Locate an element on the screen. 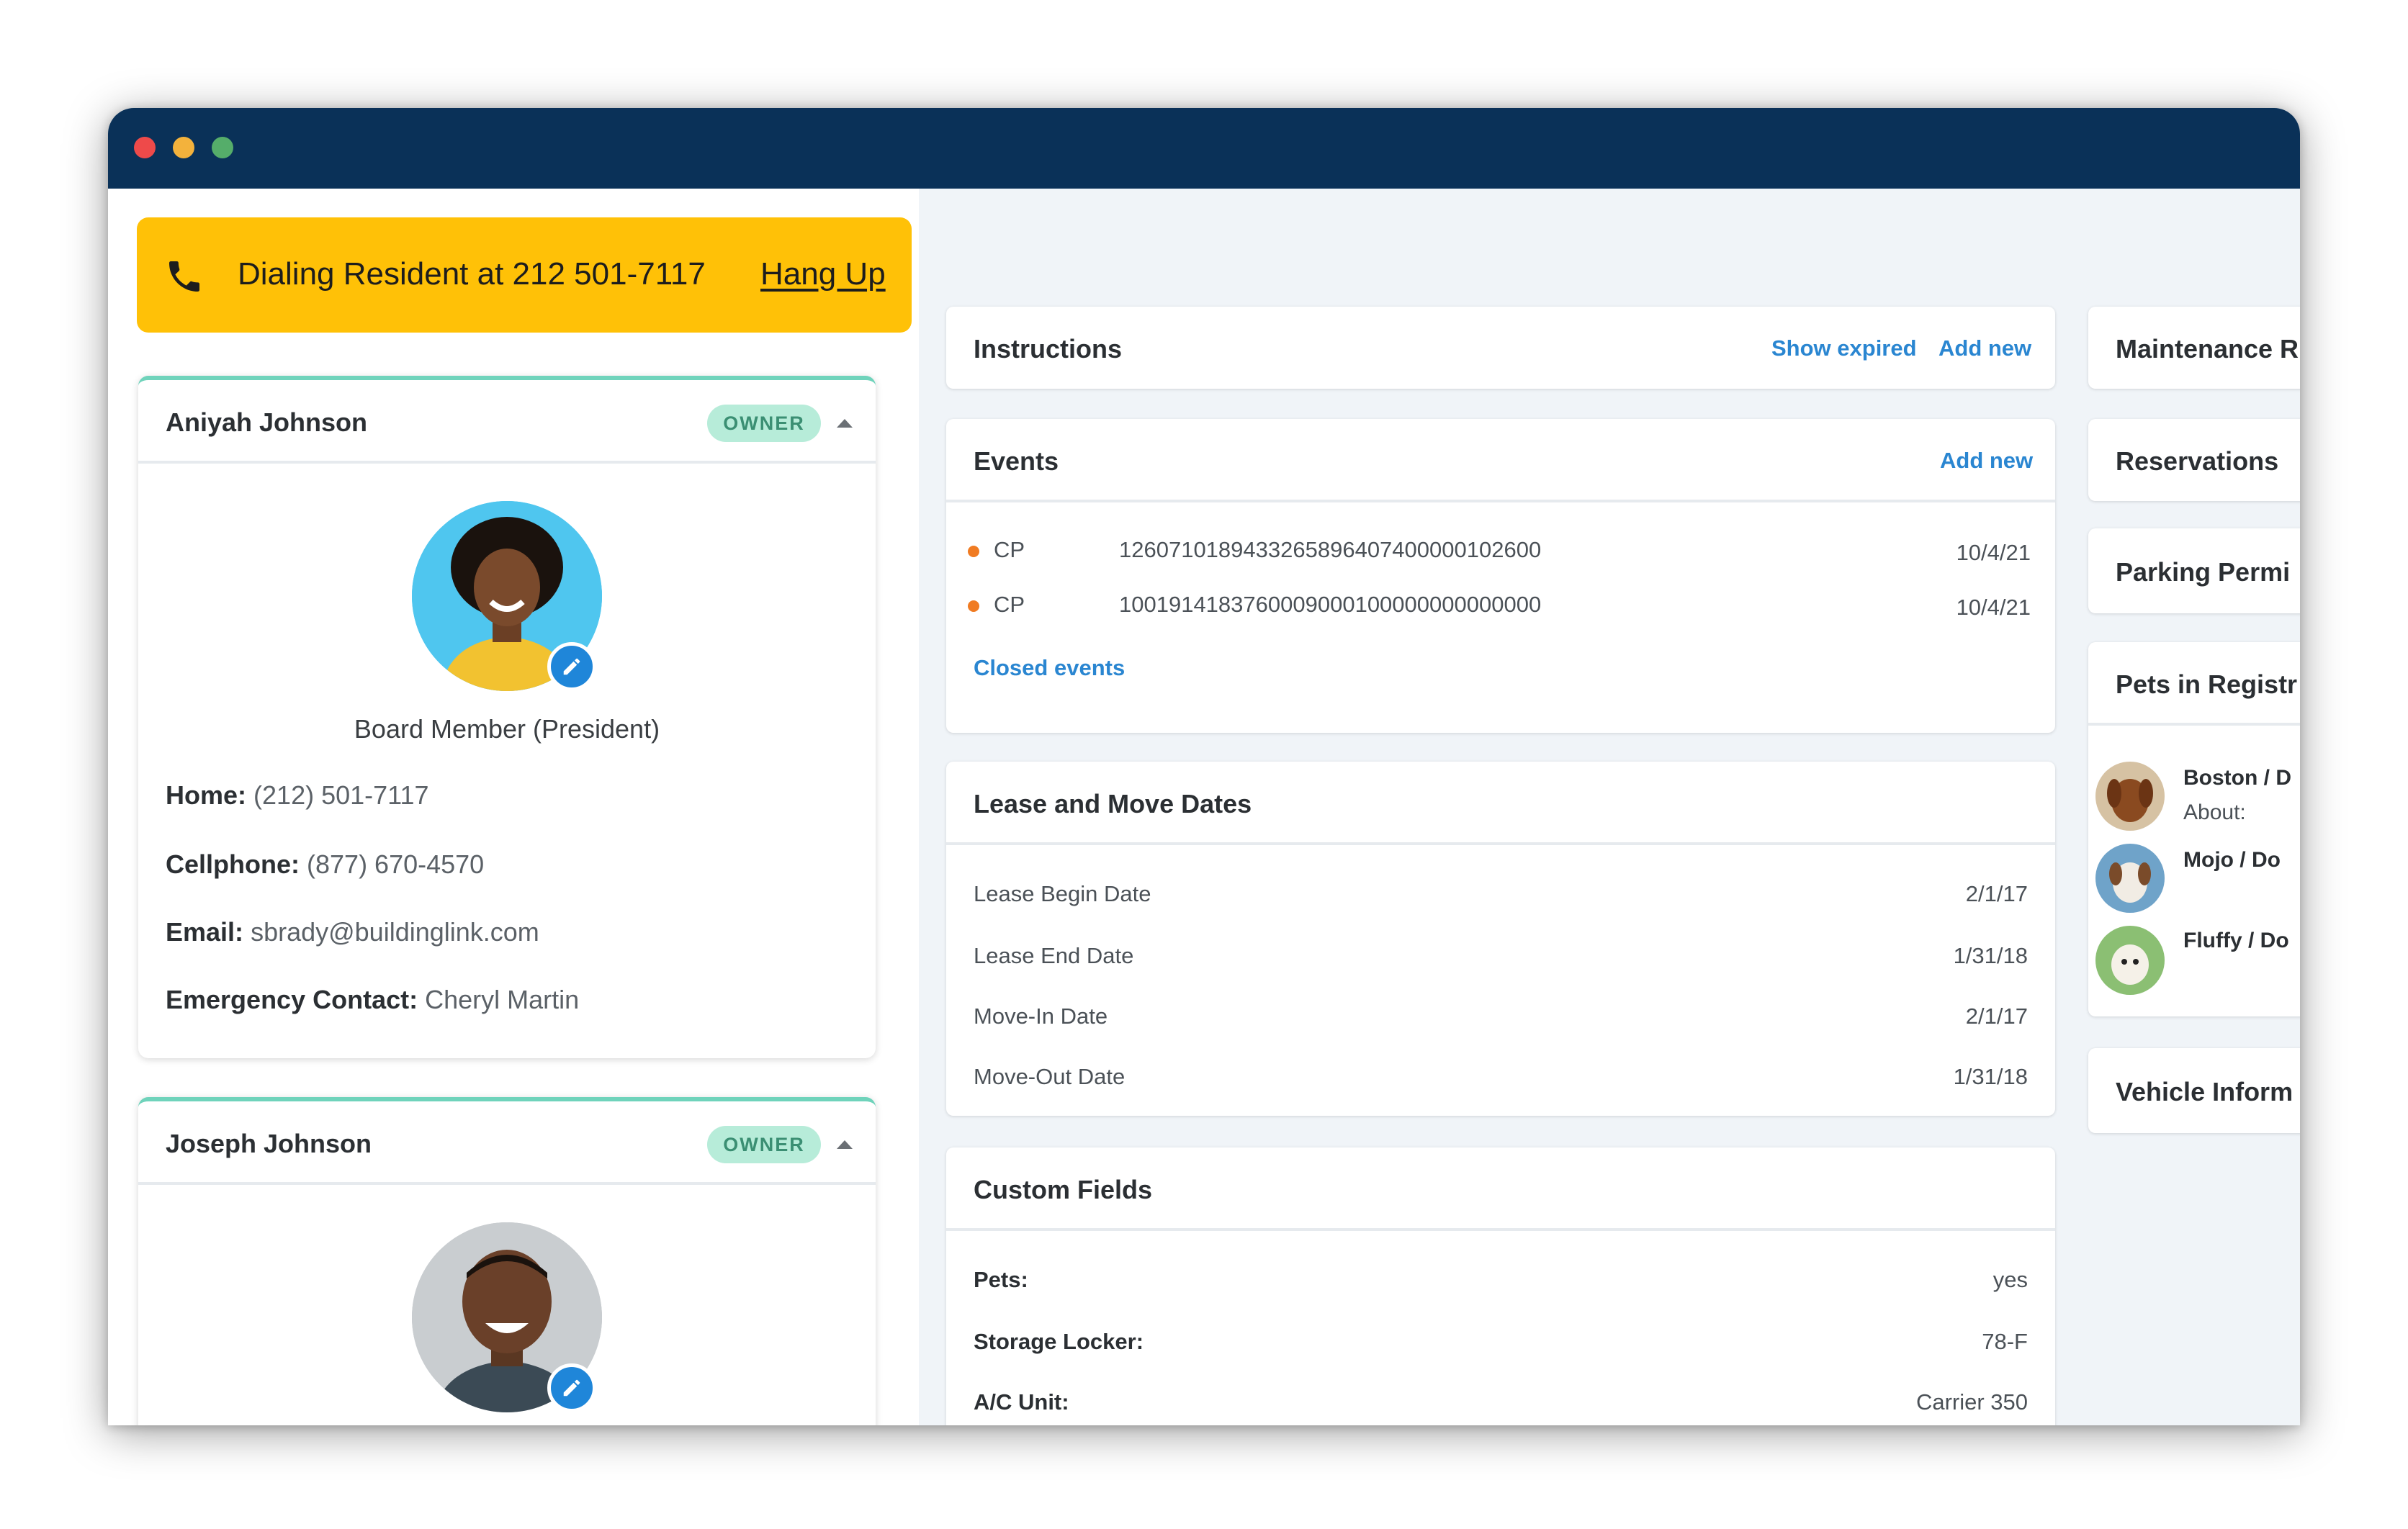 This screenshot has height=1529, width=2408. resident-card: Joseph Johnson OWNER is located at coordinates (507, 1261).